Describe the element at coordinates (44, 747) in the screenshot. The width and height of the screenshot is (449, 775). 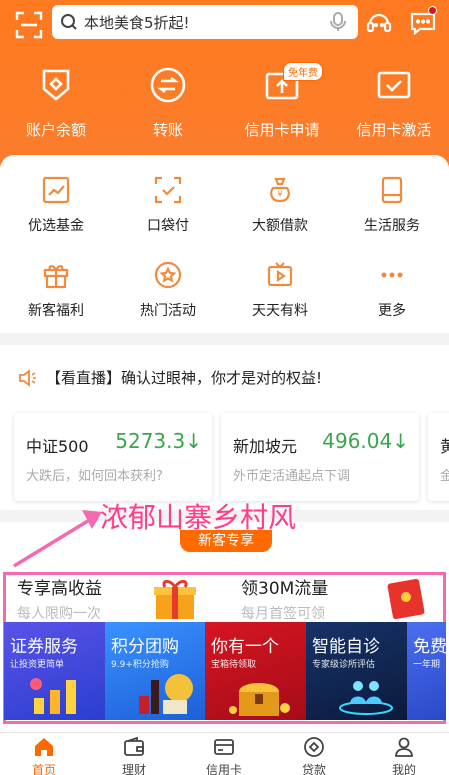
I see `home-icon` at that location.